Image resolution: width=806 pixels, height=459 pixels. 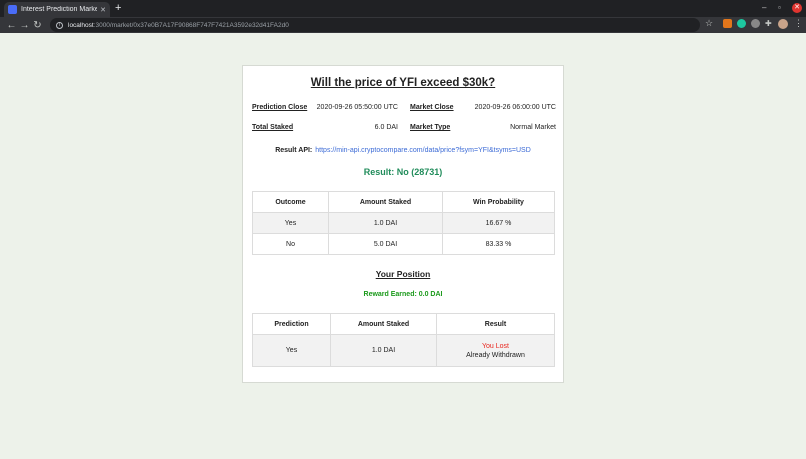 What do you see at coordinates (741, 23) in the screenshot?
I see `extension-icon` at bounding box center [741, 23].